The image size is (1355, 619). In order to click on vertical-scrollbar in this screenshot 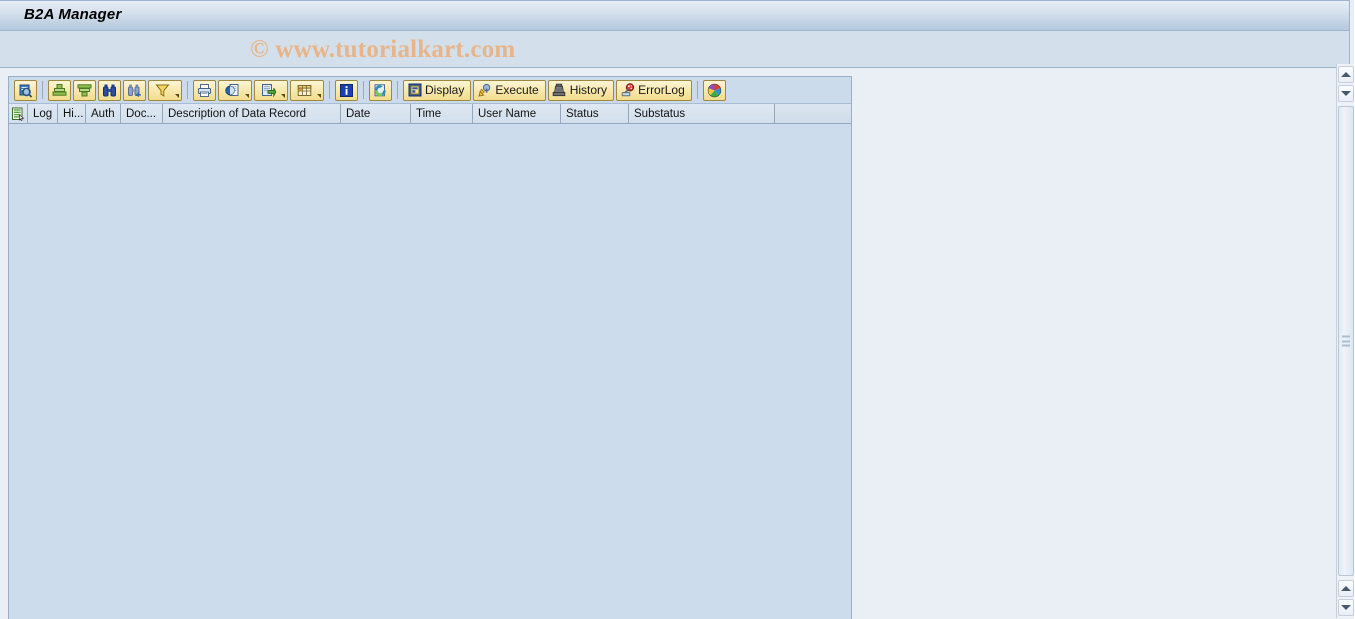, I will do `click(1345, 341)`.